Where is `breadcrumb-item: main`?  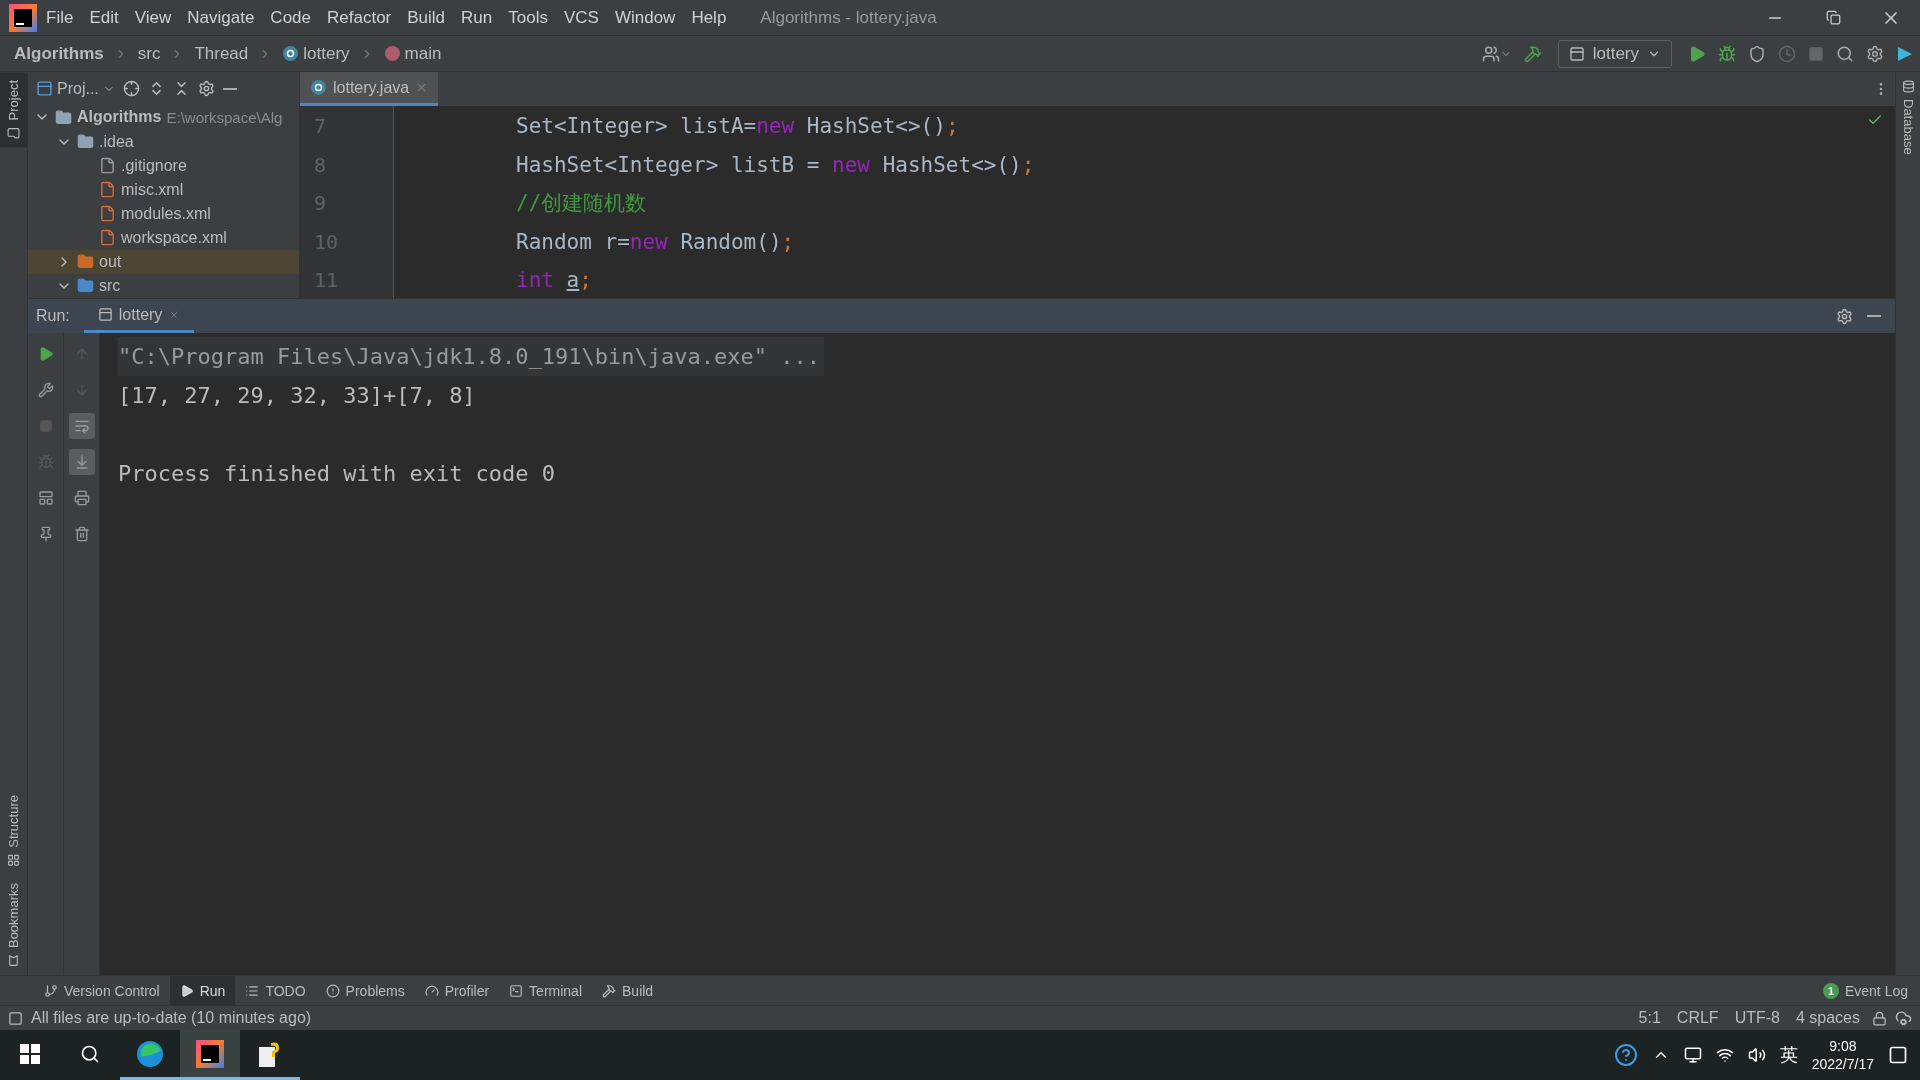 breadcrumb-item: main is located at coordinates (412, 53).